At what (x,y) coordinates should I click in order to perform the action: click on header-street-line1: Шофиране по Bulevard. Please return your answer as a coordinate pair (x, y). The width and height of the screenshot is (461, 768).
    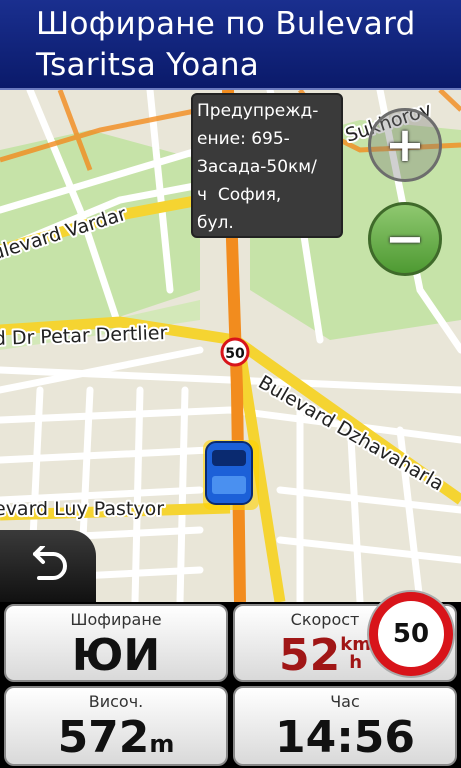
    Looking at the image, I should click on (226, 24).